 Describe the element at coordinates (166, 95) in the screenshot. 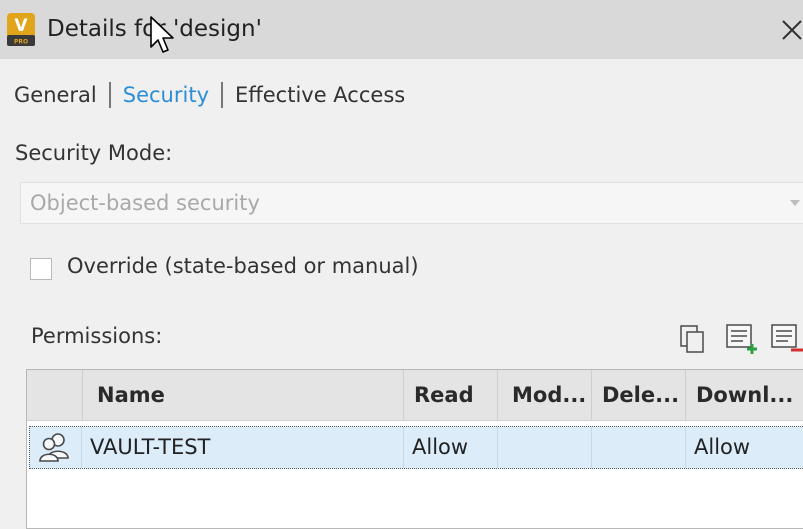

I see `tab-security: Security` at that location.